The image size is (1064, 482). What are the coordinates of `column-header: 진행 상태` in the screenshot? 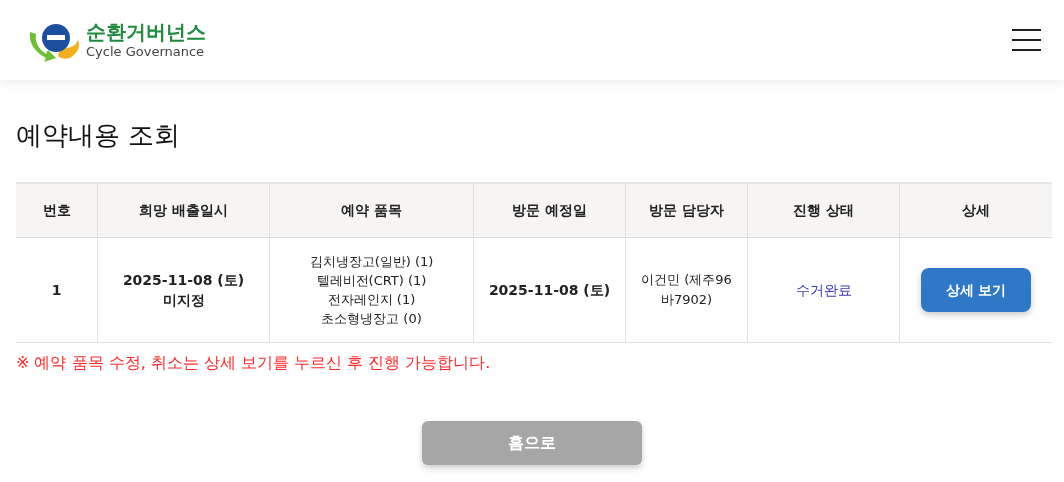 It's located at (823, 210).